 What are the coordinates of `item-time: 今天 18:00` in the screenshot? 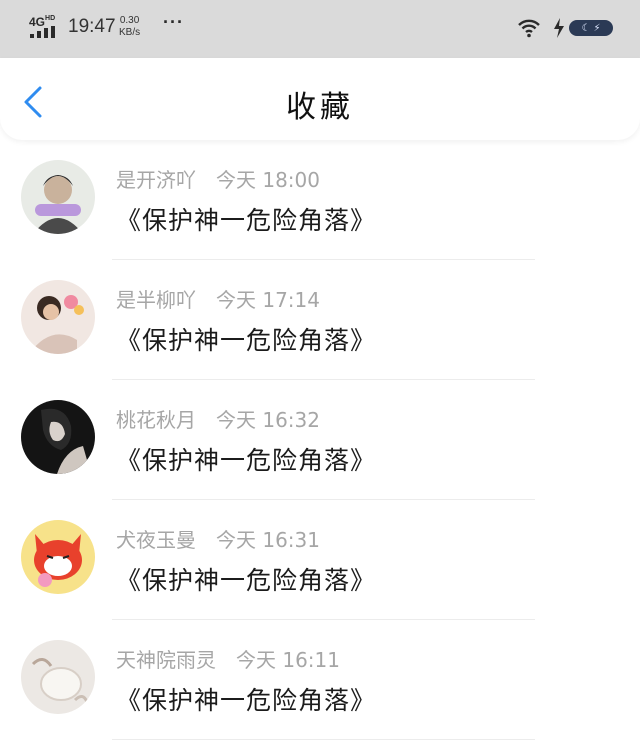 It's located at (268, 180).